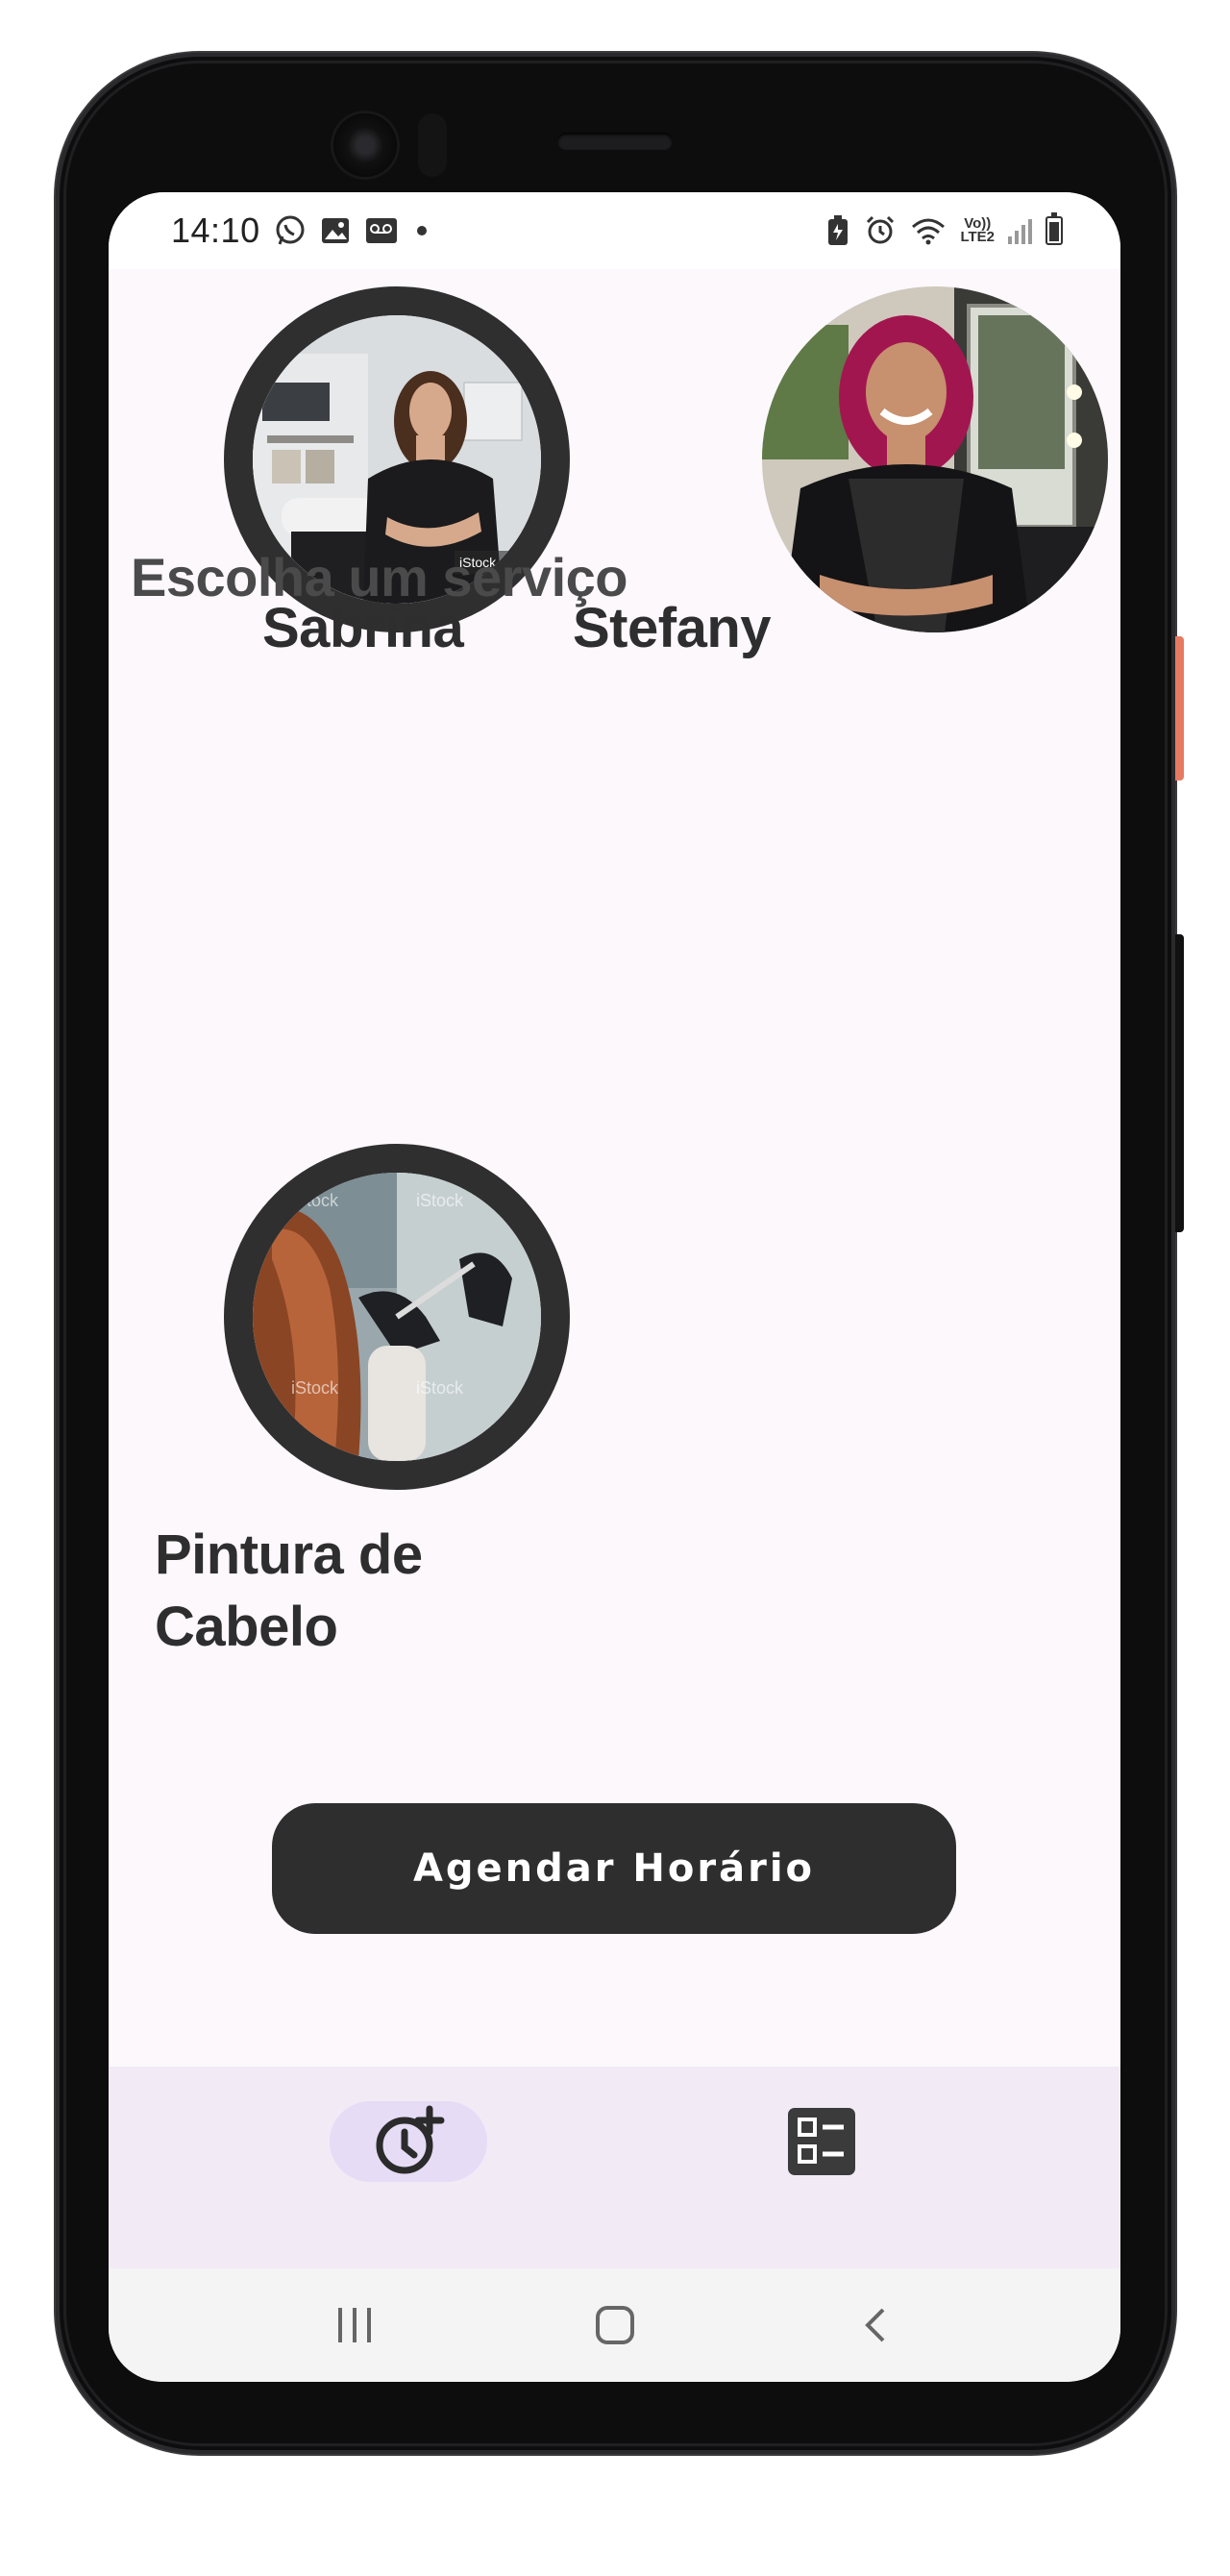 This screenshot has height=2576, width=1230. What do you see at coordinates (357, 1591) in the screenshot?
I see `service-name: Pintura de Cabelo` at bounding box center [357, 1591].